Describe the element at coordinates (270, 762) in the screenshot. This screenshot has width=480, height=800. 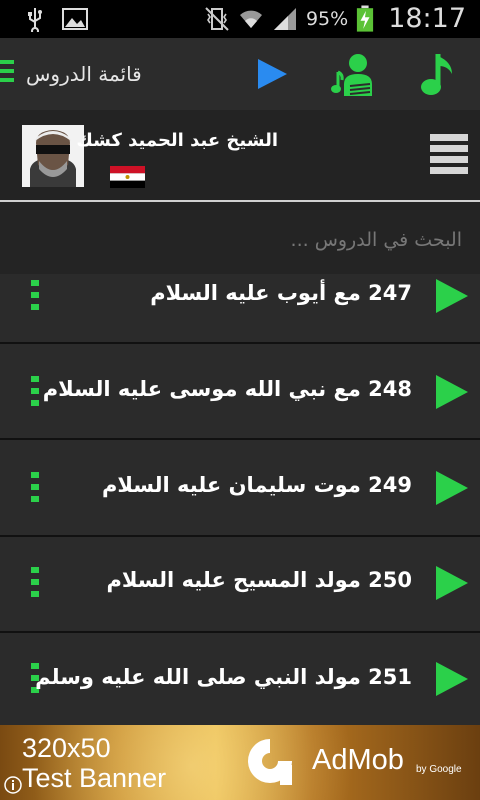
I see `admob-logo-icon` at that location.